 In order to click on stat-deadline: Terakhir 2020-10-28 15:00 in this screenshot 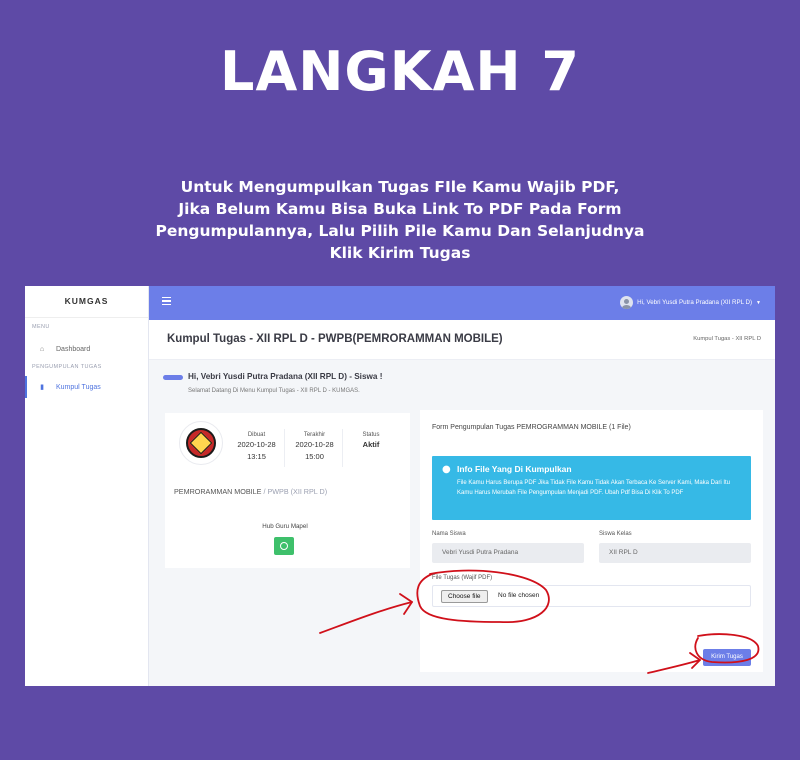, I will do `click(315, 448)`.